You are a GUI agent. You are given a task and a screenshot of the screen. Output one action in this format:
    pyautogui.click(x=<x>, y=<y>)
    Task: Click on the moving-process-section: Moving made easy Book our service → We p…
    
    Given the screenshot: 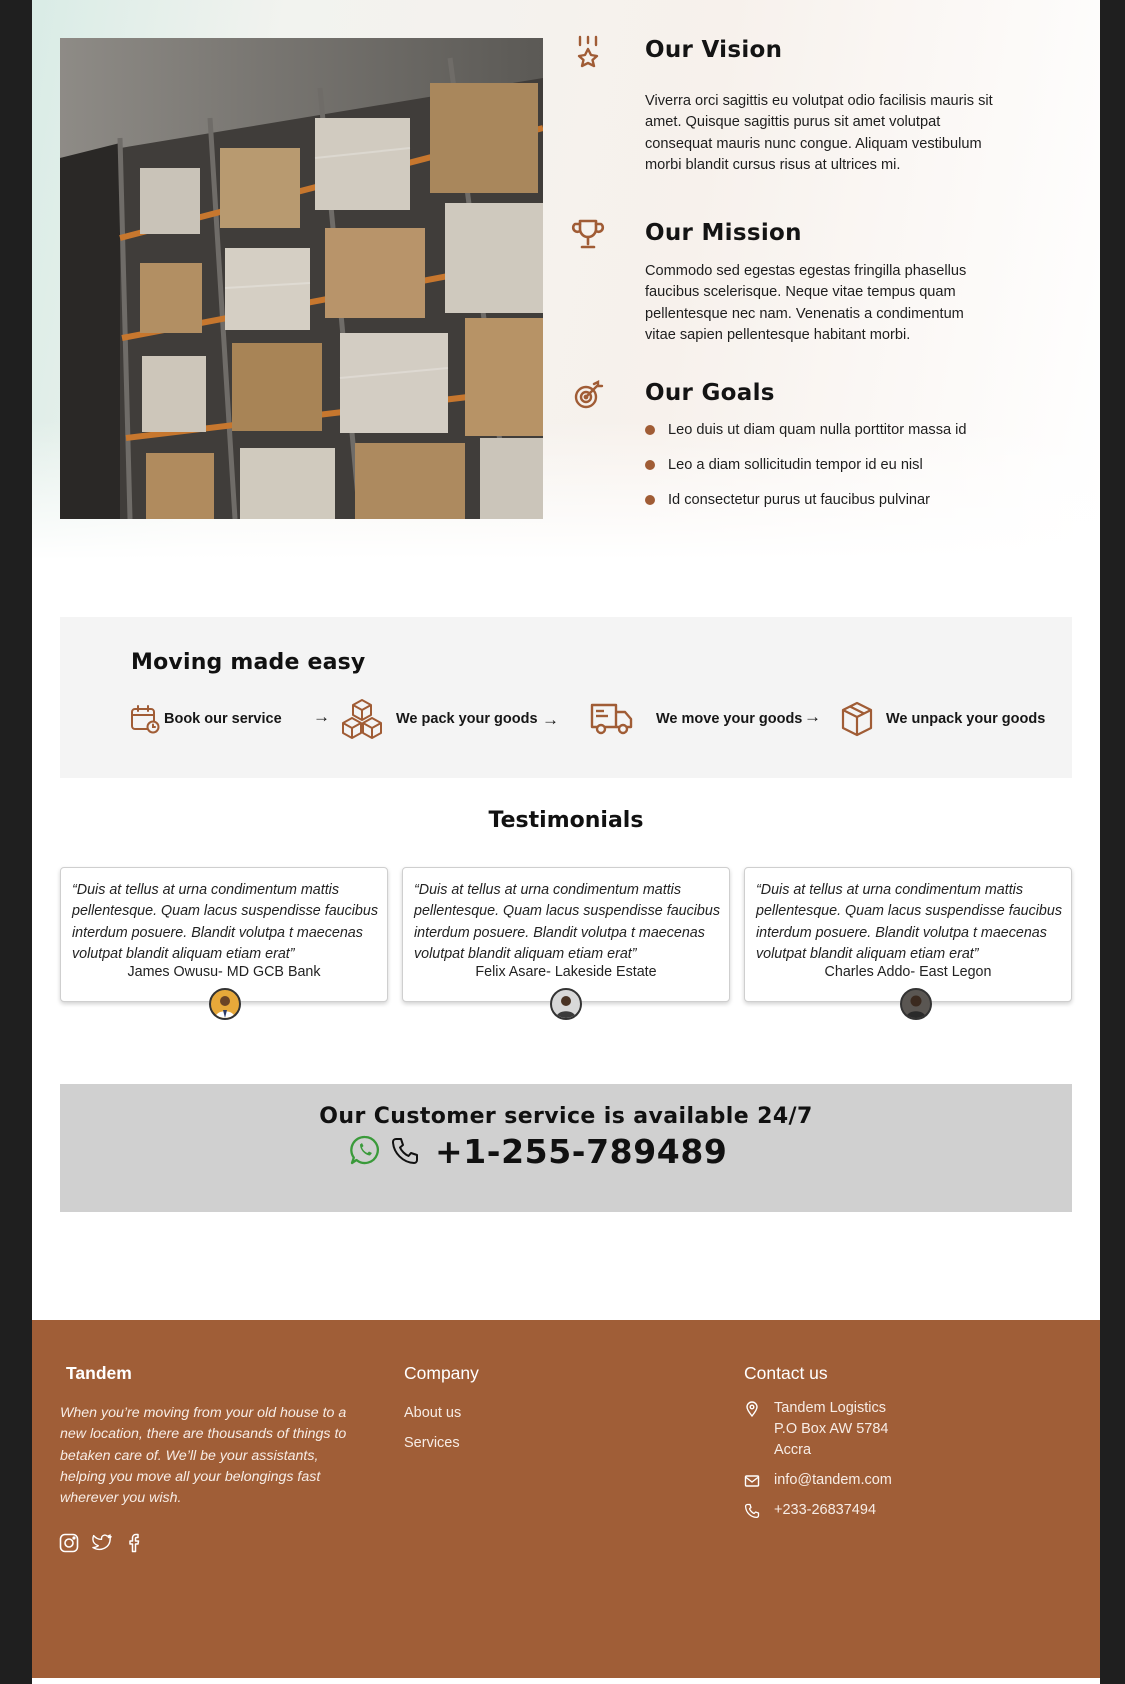 What is the action you would take?
    pyautogui.click(x=566, y=697)
    